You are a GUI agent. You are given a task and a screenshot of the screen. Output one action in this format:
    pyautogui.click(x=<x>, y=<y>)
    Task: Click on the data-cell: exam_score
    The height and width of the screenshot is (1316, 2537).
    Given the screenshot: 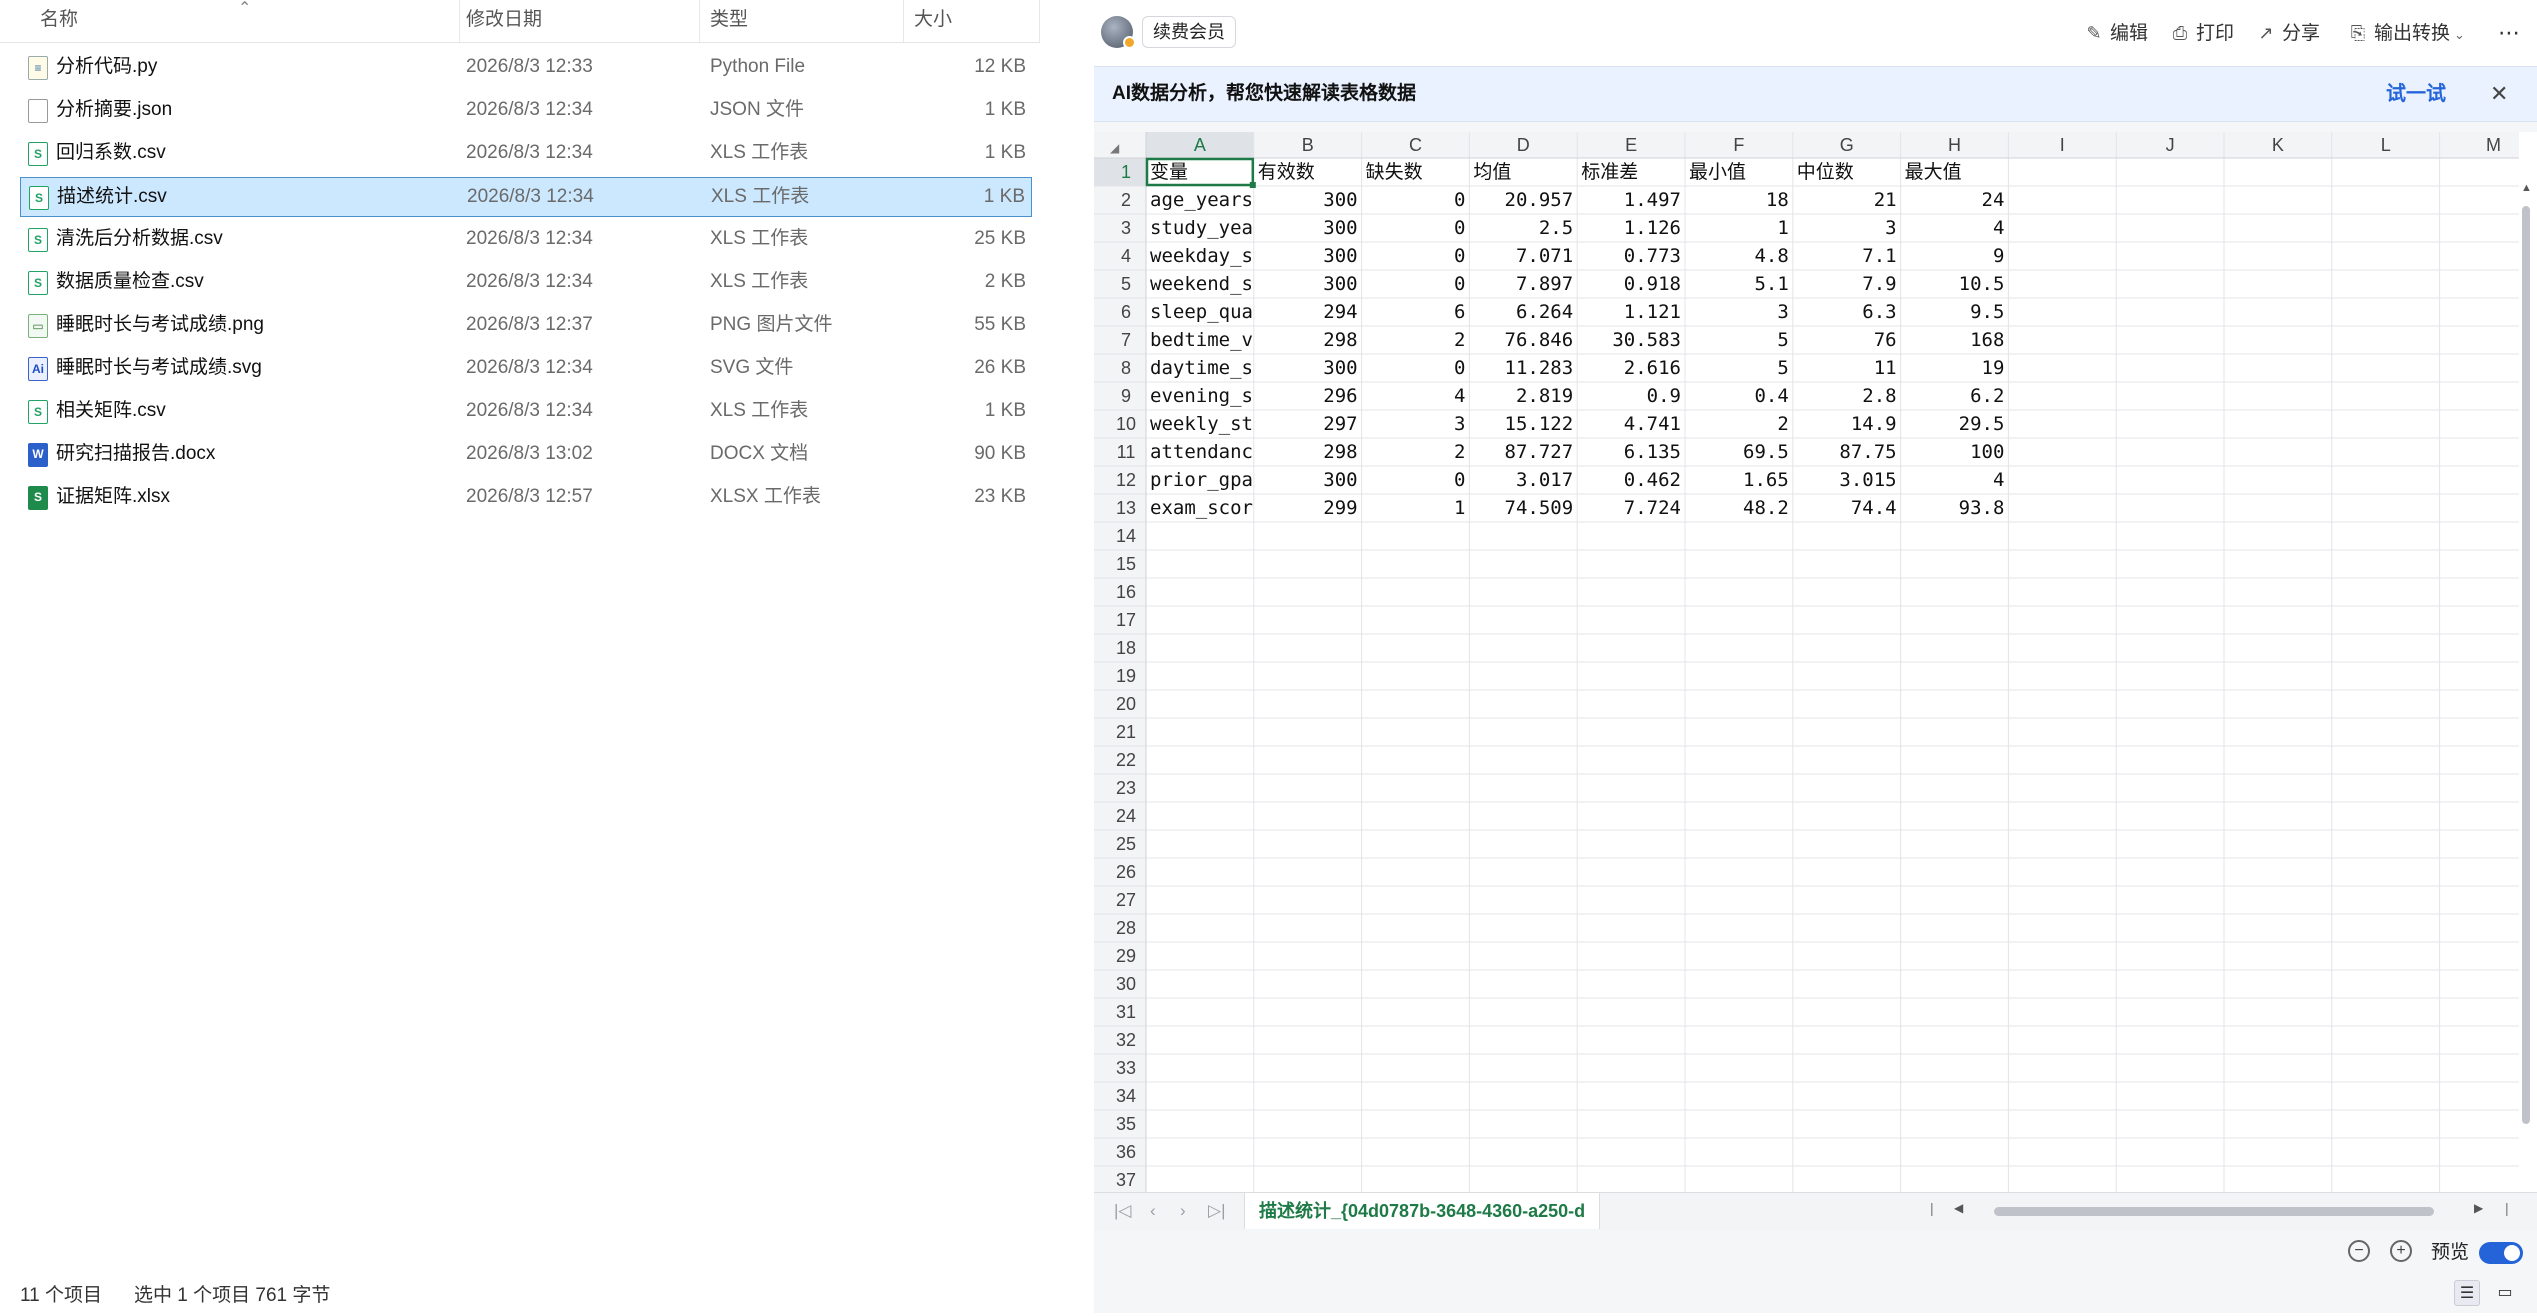 What is the action you would take?
    pyautogui.click(x=1207, y=508)
    